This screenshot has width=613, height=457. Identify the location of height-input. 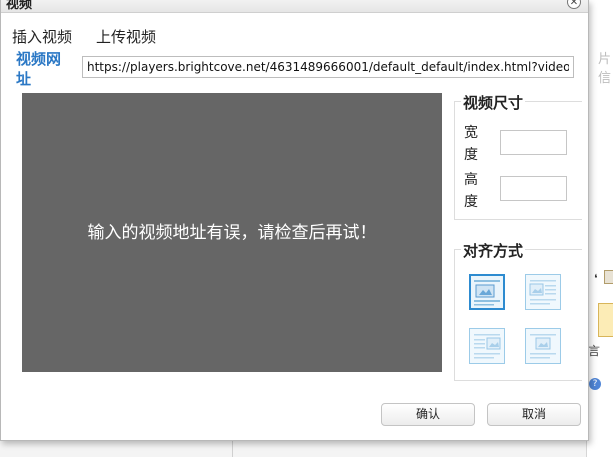
(533, 188).